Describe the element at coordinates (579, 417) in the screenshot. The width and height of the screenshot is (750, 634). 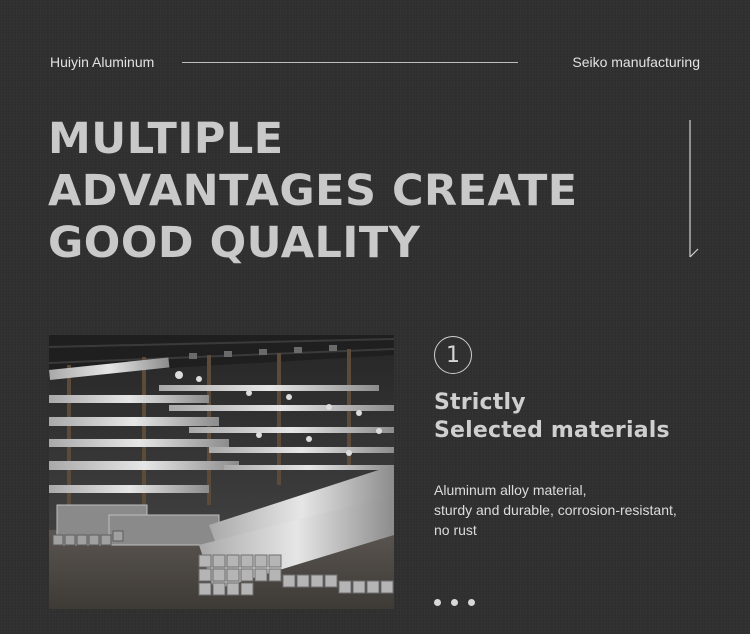
I see `feature-title: Strictly Selected materials` at that location.